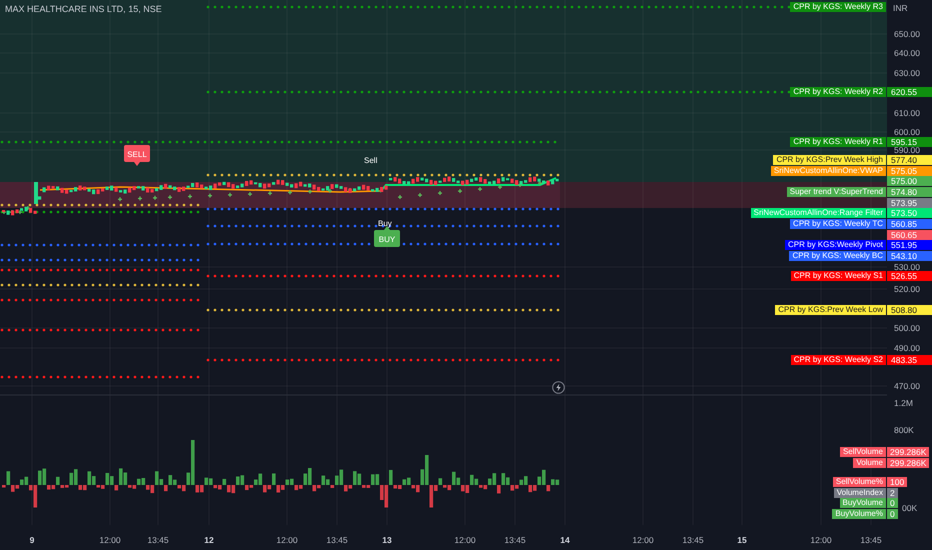 The width and height of the screenshot is (932, 550). I want to click on indicator-label: SriNewCustomAllinOne:VWAP, so click(828, 171).